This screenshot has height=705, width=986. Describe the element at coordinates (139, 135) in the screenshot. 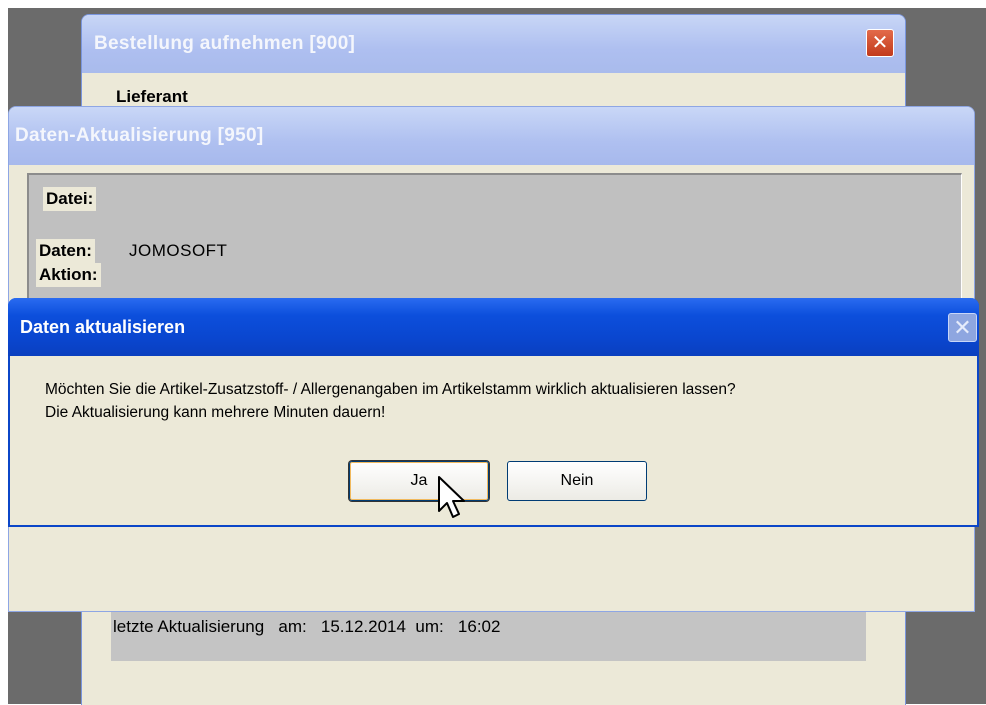

I see `data-update-title: Daten-Aktualisierung [950]` at that location.